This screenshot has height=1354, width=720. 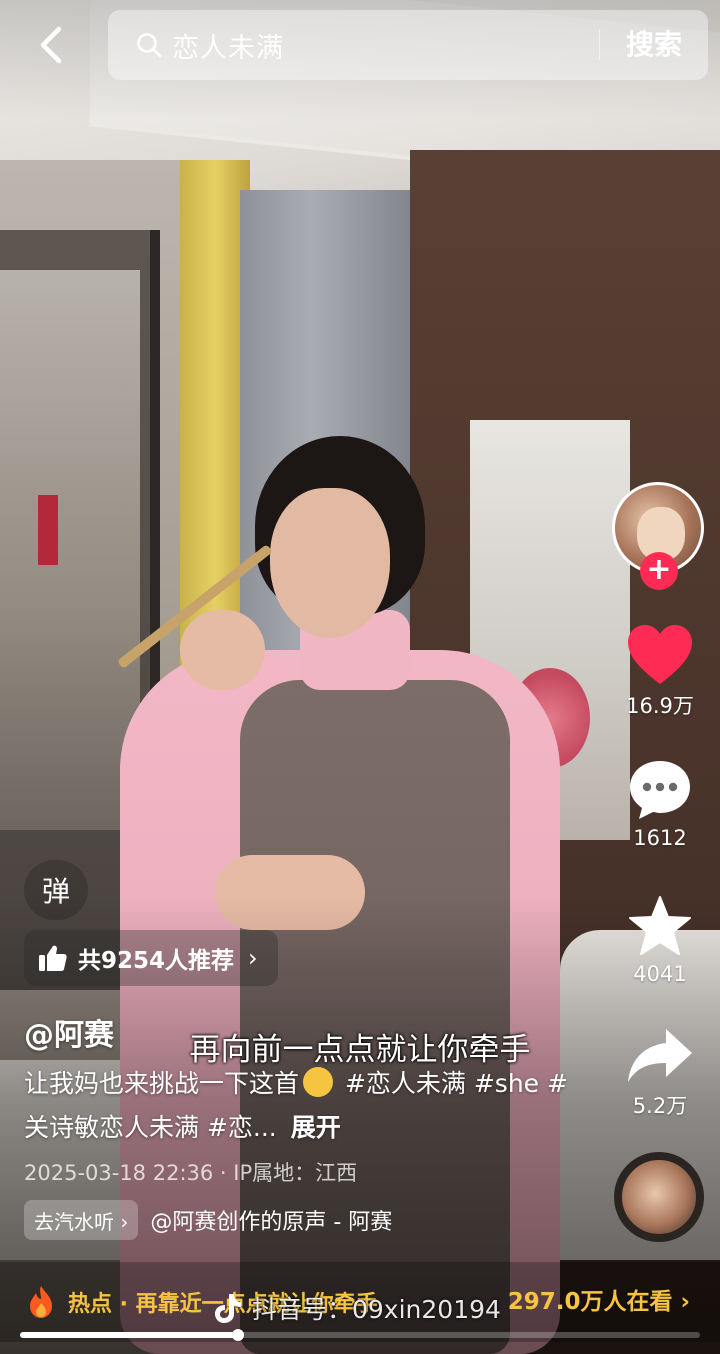 What do you see at coordinates (360, 1335) in the screenshot?
I see `progress-track` at bounding box center [360, 1335].